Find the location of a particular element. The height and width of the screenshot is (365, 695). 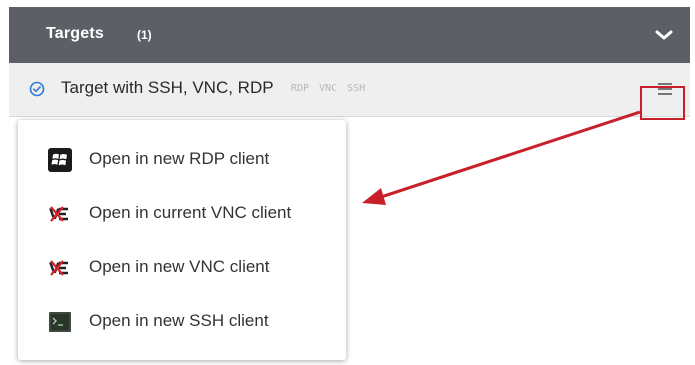

menu-item-open-current-vnc: V Open in current VNC client is located at coordinates (182, 214).